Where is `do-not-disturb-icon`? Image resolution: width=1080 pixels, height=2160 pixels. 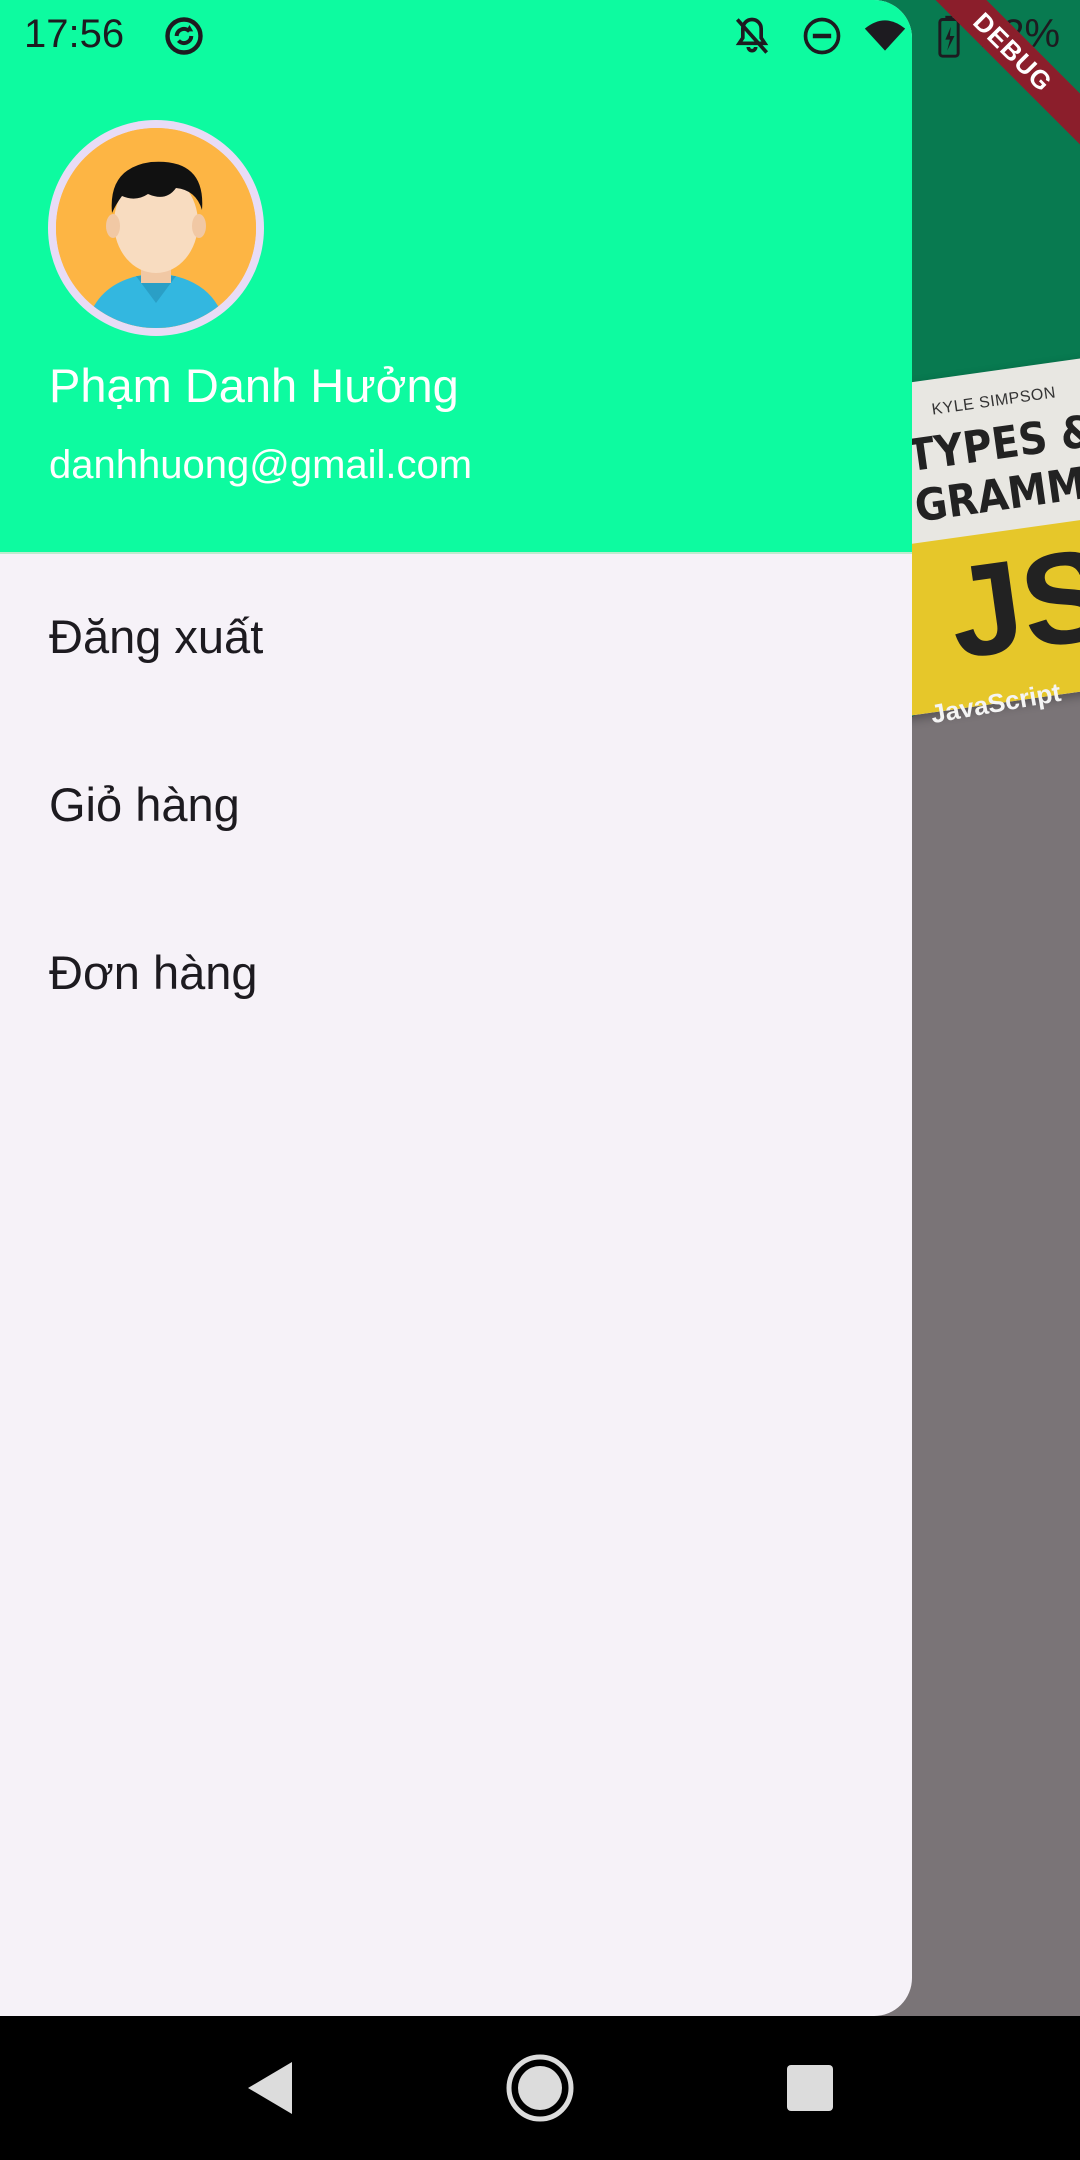 do-not-disturb-icon is located at coordinates (822, 38).